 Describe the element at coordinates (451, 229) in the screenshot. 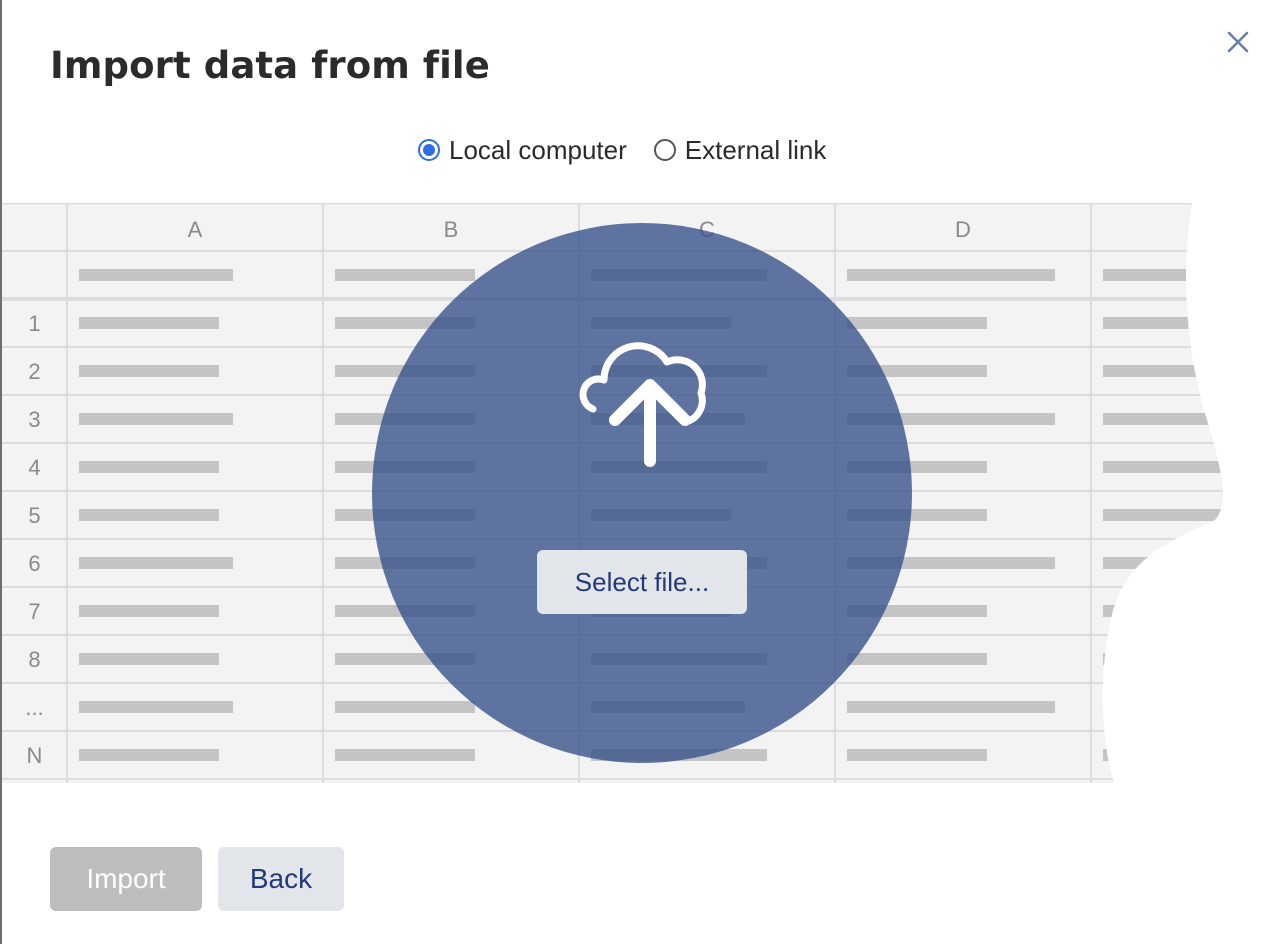

I see `column-header: B` at that location.